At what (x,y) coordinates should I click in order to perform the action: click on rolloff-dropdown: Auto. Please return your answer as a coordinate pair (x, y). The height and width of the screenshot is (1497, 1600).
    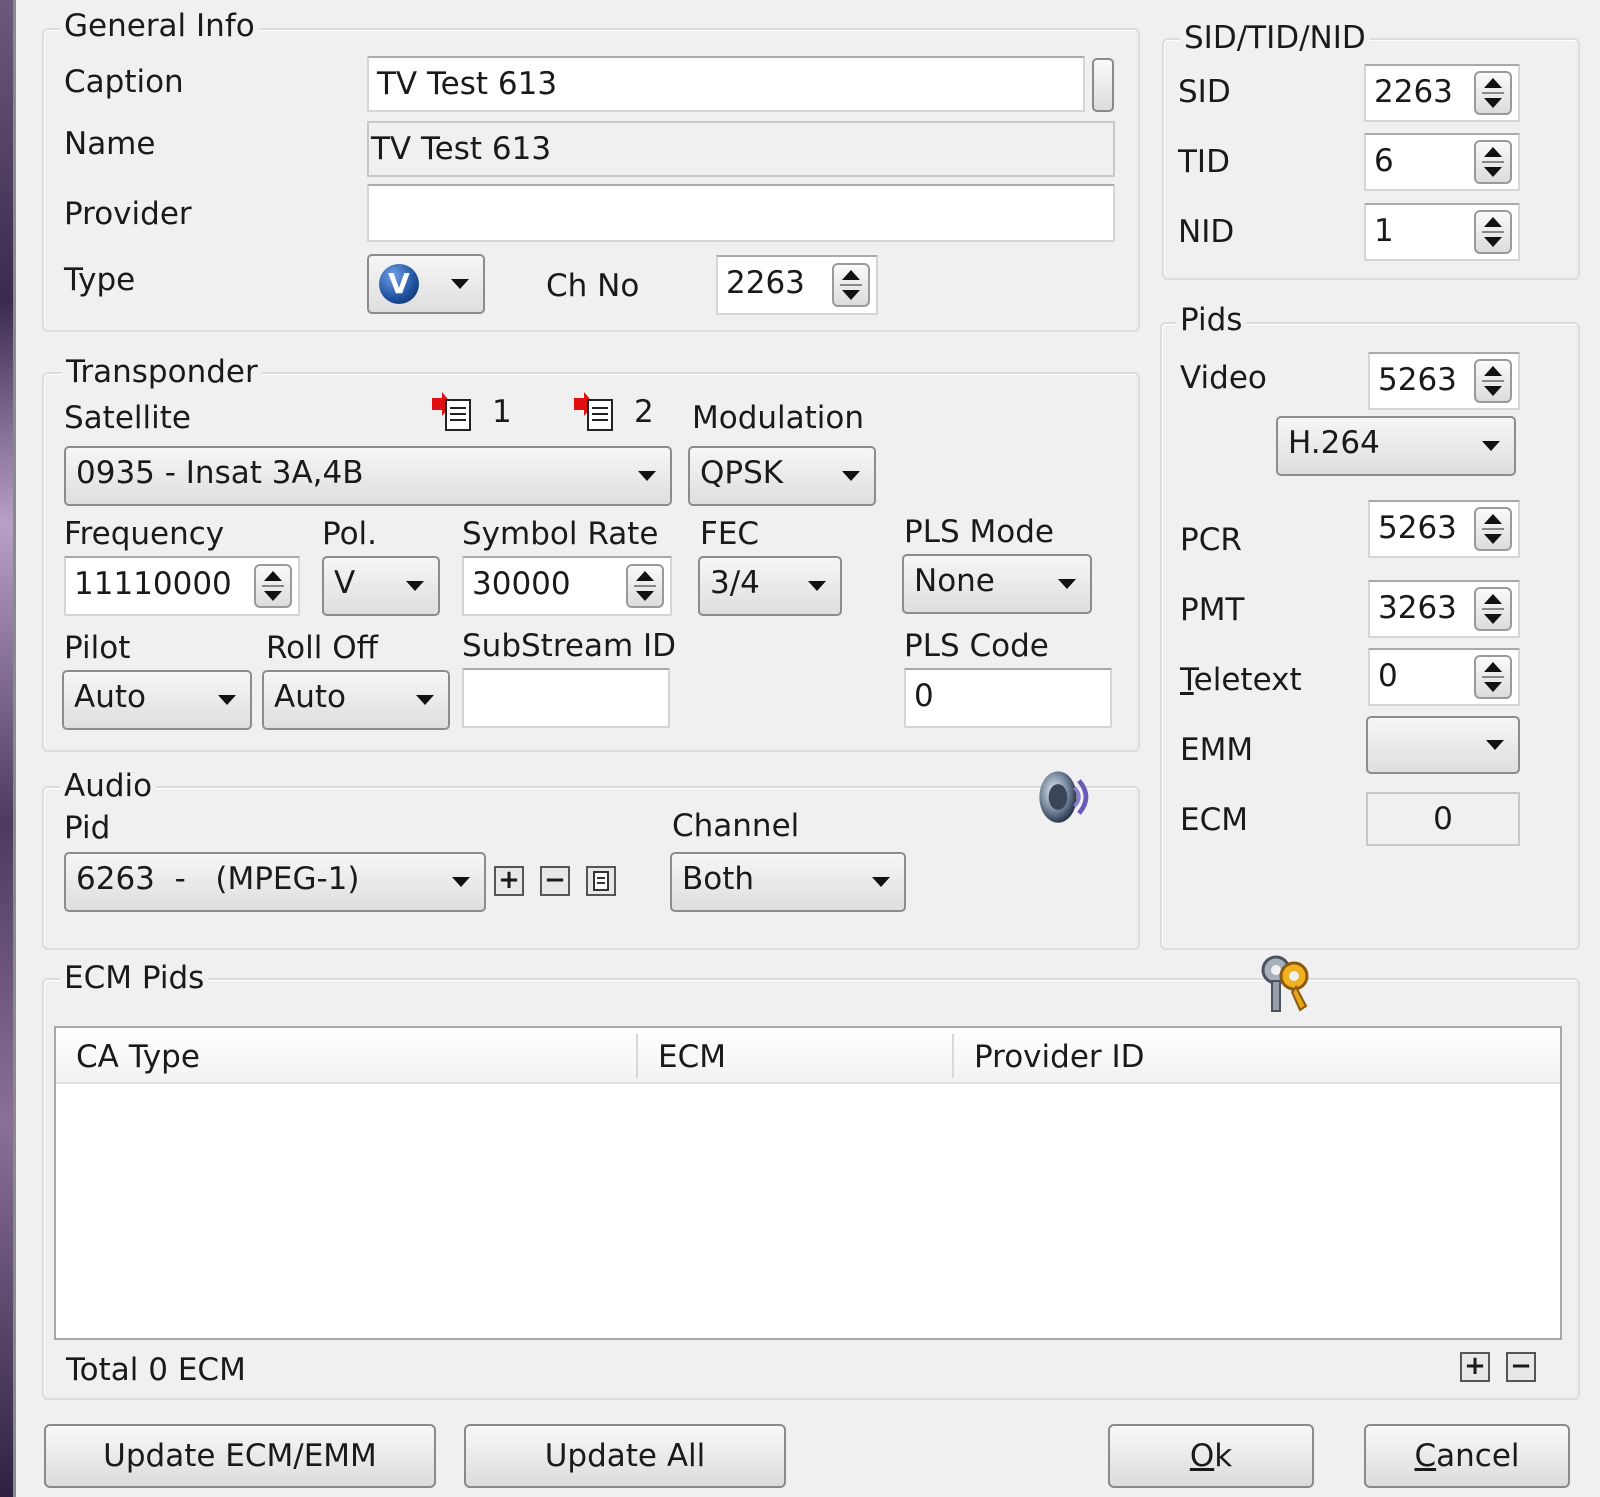
    Looking at the image, I should click on (356, 700).